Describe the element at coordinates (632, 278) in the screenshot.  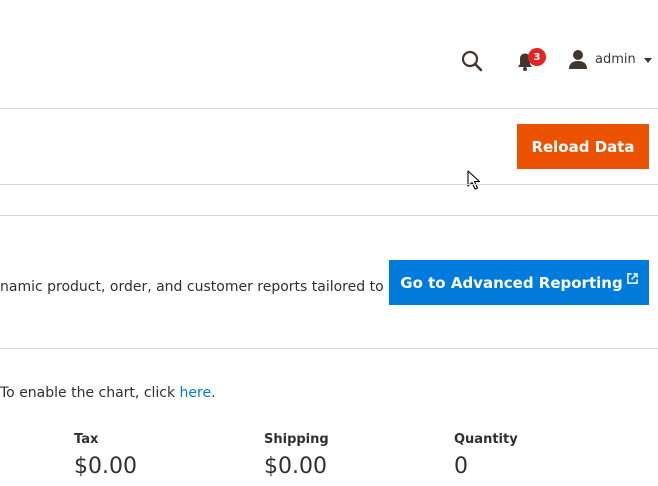
I see `external-link-icon` at that location.